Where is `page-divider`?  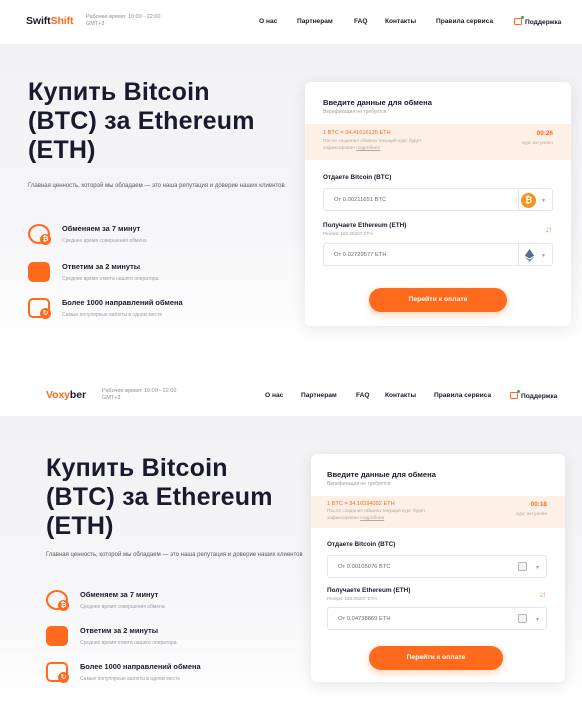
page-divider is located at coordinates (291, 361).